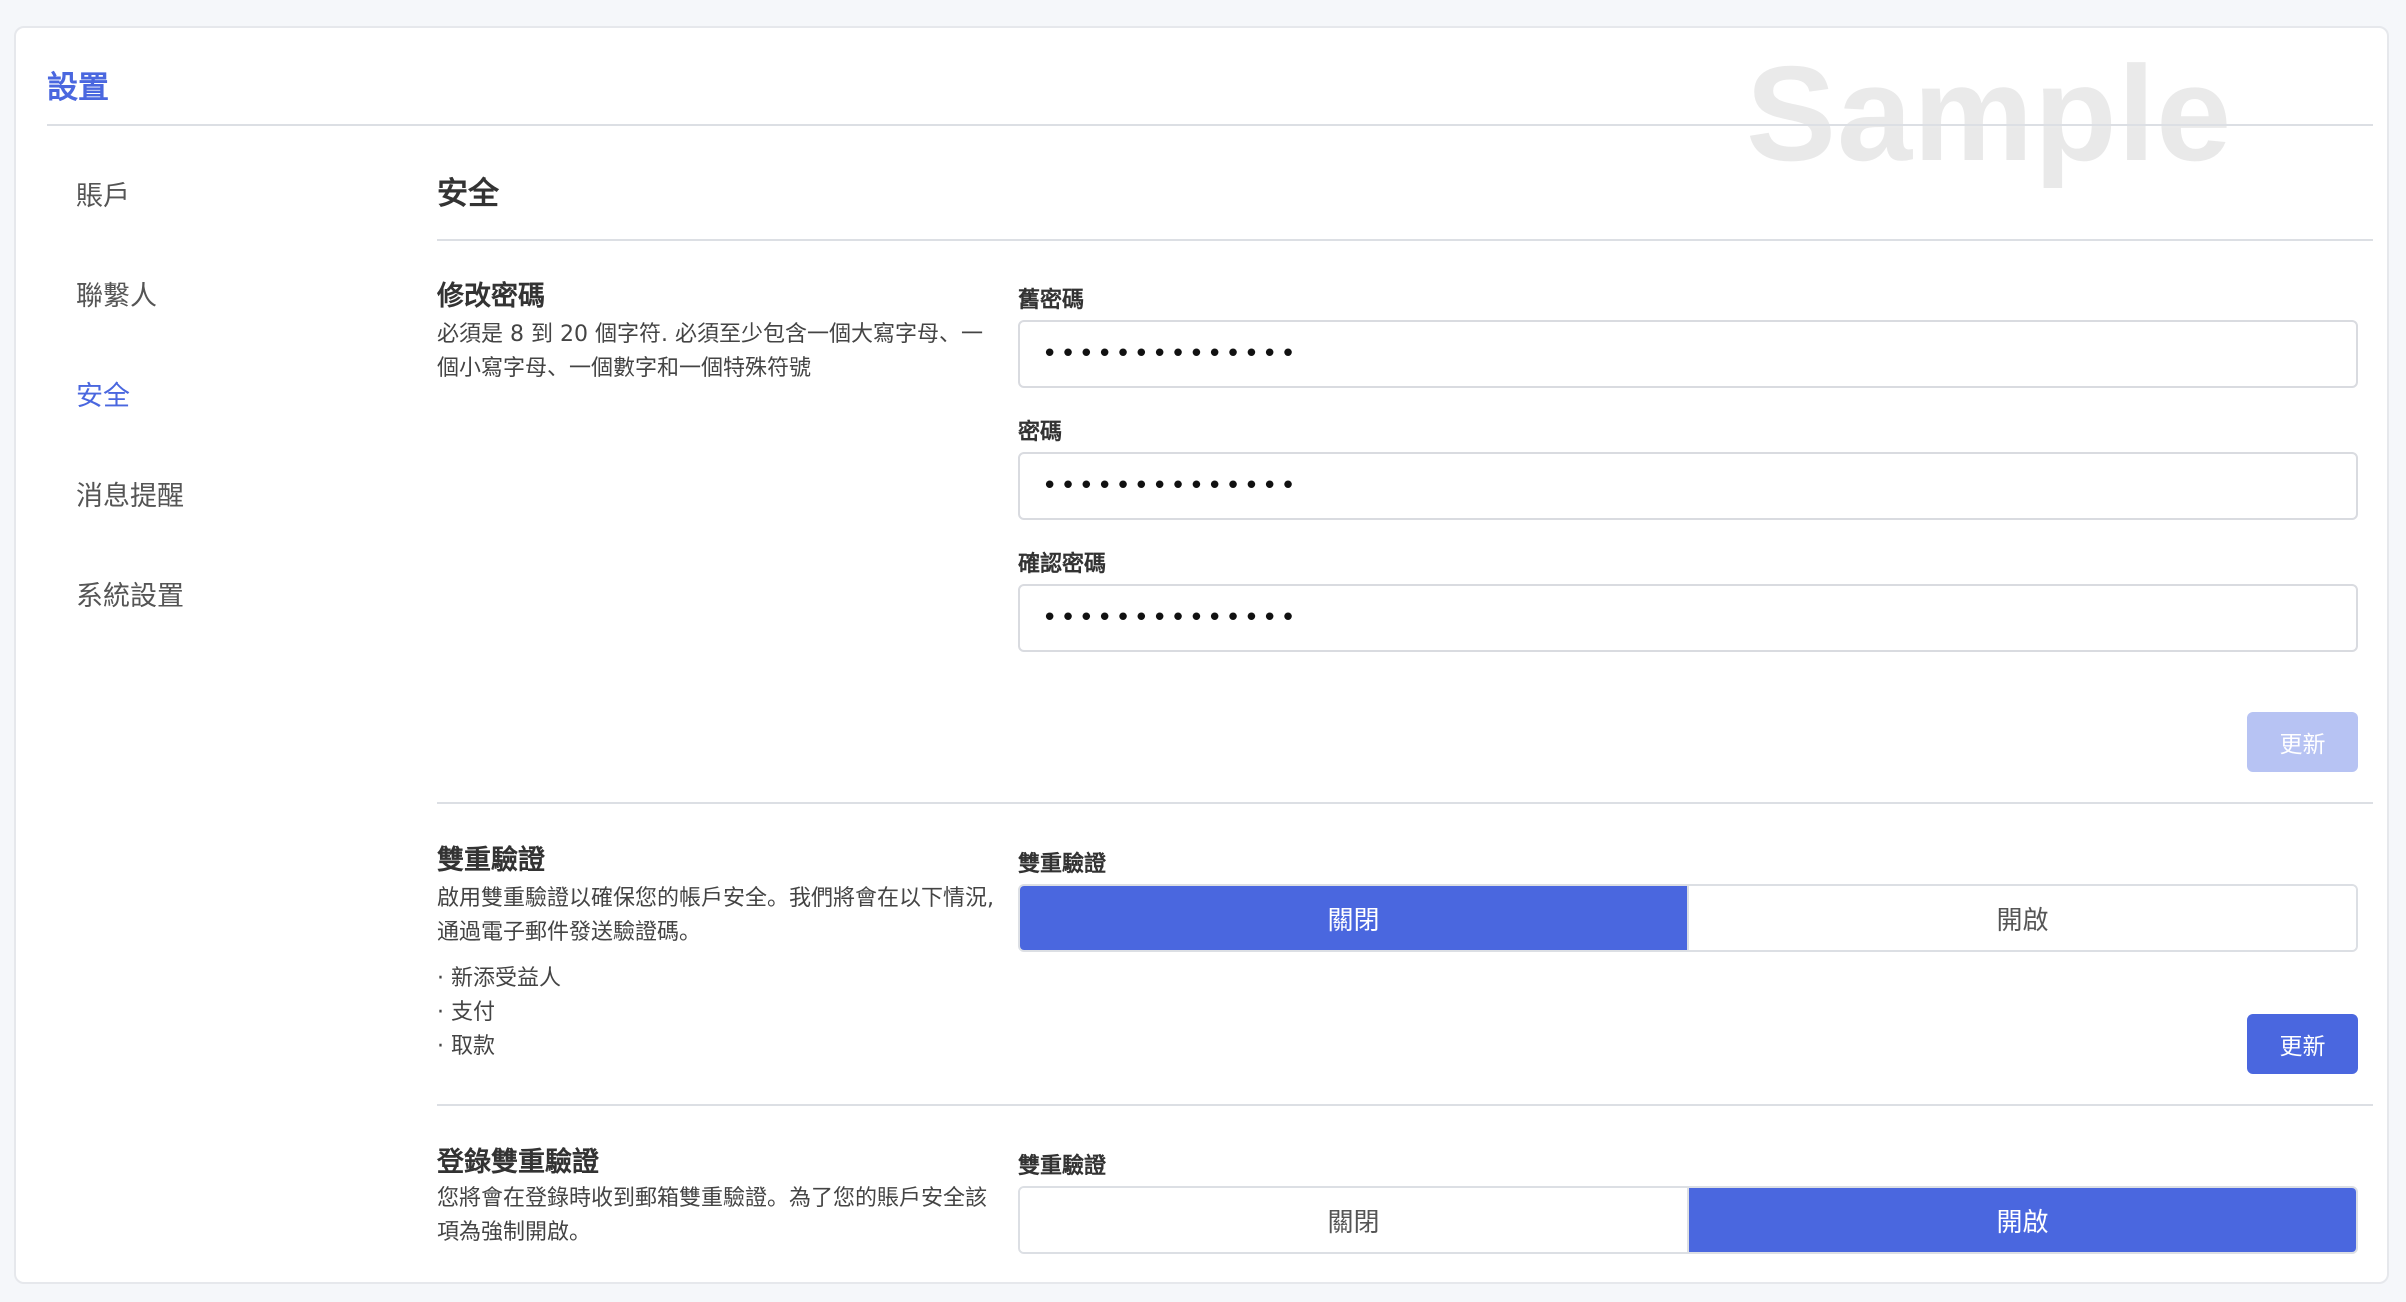 Image resolution: width=2406 pixels, height=1302 pixels. I want to click on old-password-label: 舊密碼, so click(1051, 300).